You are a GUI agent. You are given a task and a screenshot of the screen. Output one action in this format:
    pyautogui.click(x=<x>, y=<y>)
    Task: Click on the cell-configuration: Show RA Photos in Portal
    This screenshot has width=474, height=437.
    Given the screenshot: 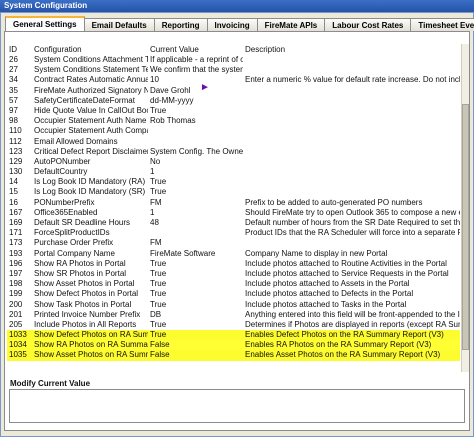 What is the action you would take?
    pyautogui.click(x=90, y=264)
    